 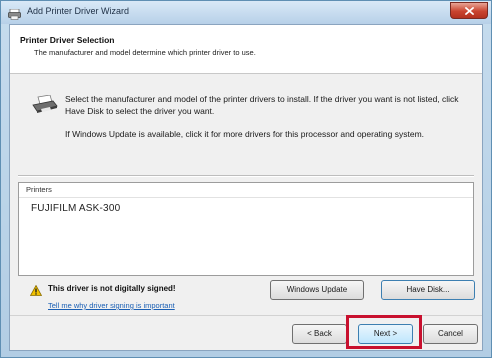 What do you see at coordinates (78, 11) in the screenshot?
I see `window-title: Add Printer Driver Wizard` at bounding box center [78, 11].